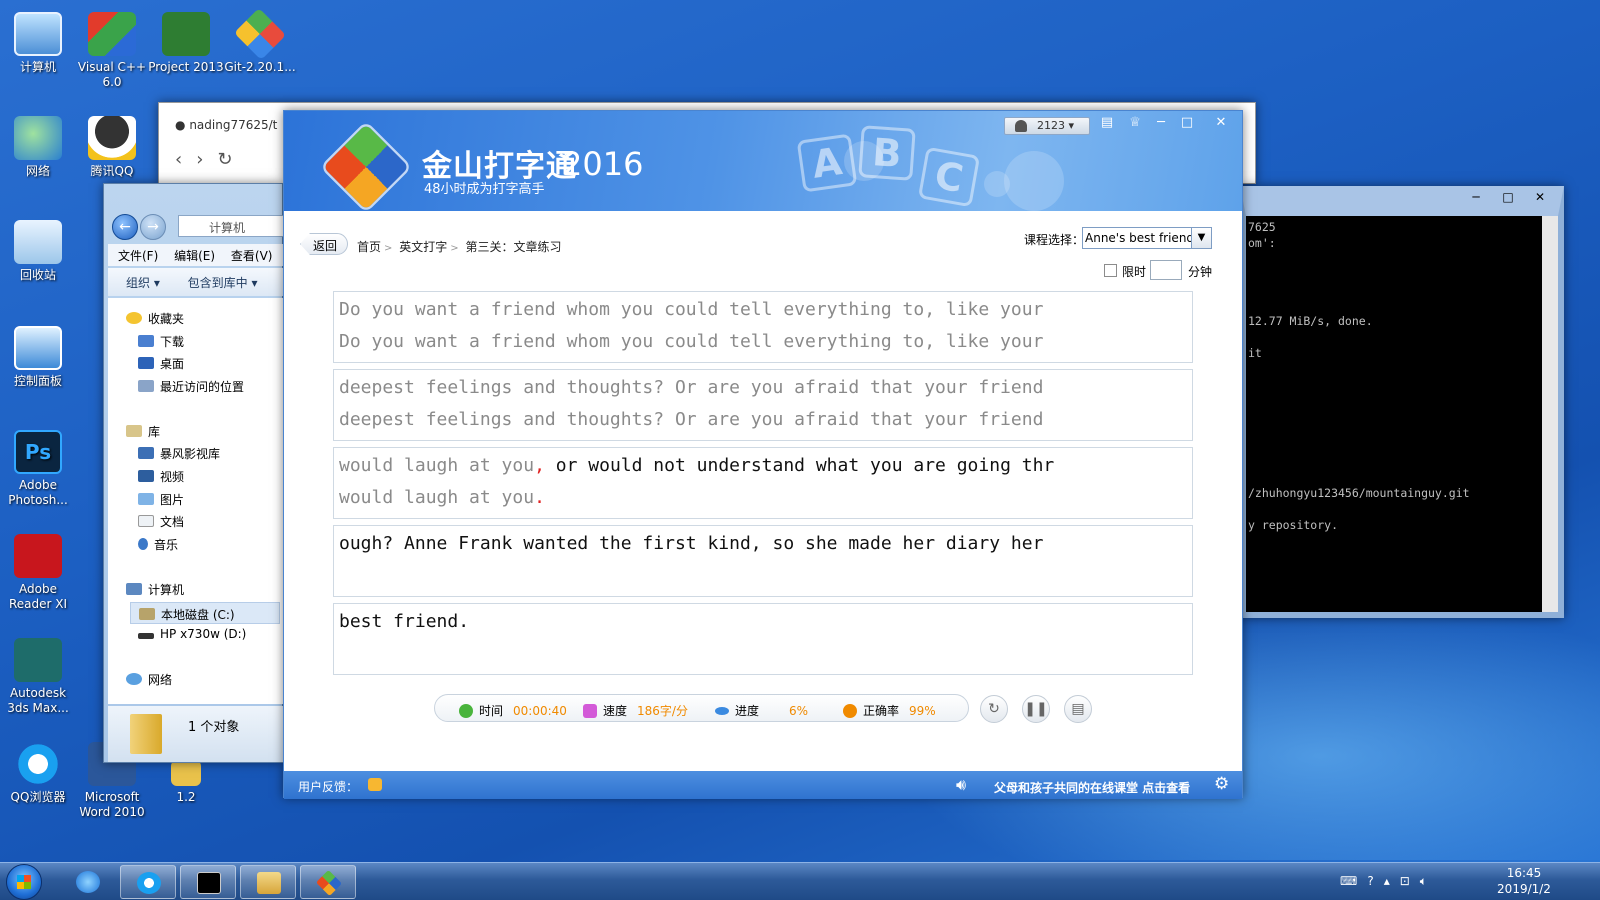 This screenshot has height=900, width=1600. I want to click on star-icon, so click(134, 318).